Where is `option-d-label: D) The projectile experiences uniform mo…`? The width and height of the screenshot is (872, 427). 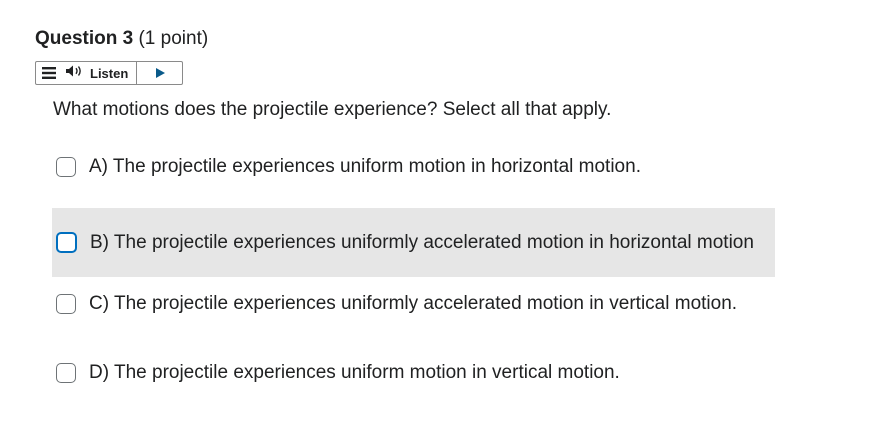
option-d-label: D) The projectile experiences uniform mo… is located at coordinates (354, 372).